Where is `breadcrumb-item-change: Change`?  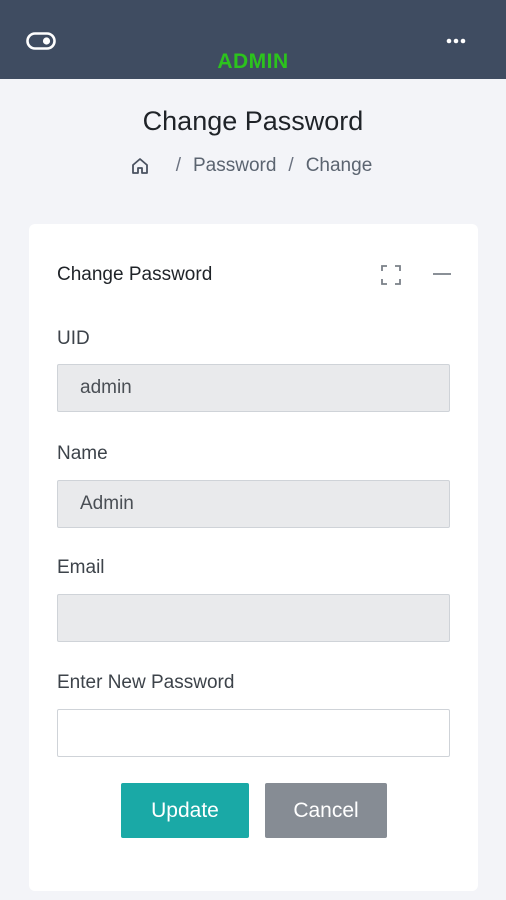
breadcrumb-item-change: Change is located at coordinates (339, 165).